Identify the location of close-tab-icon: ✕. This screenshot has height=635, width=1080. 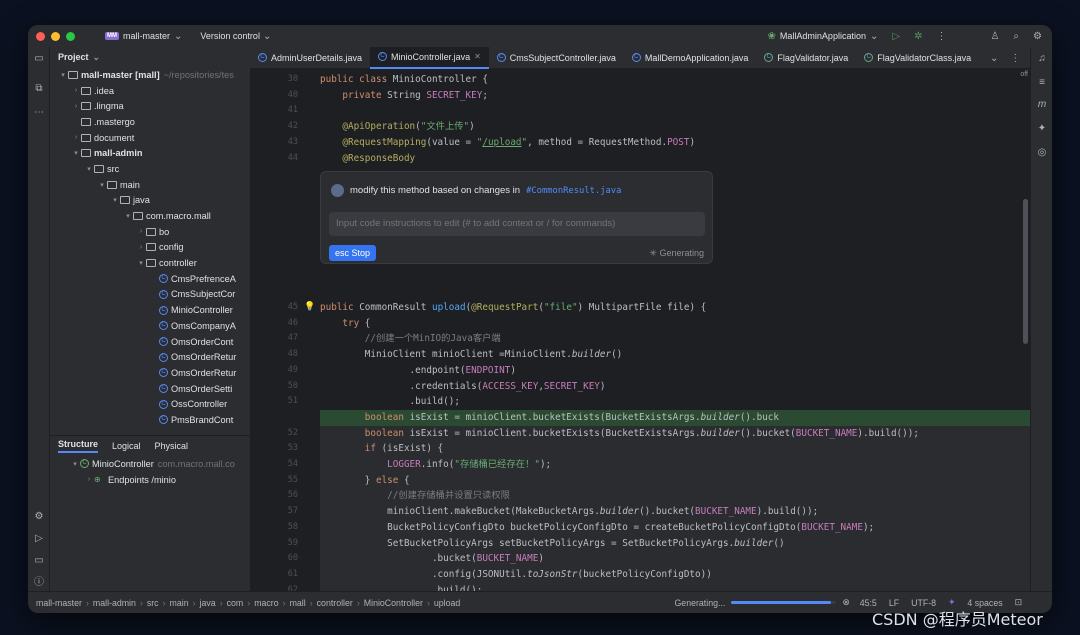
(477, 56).